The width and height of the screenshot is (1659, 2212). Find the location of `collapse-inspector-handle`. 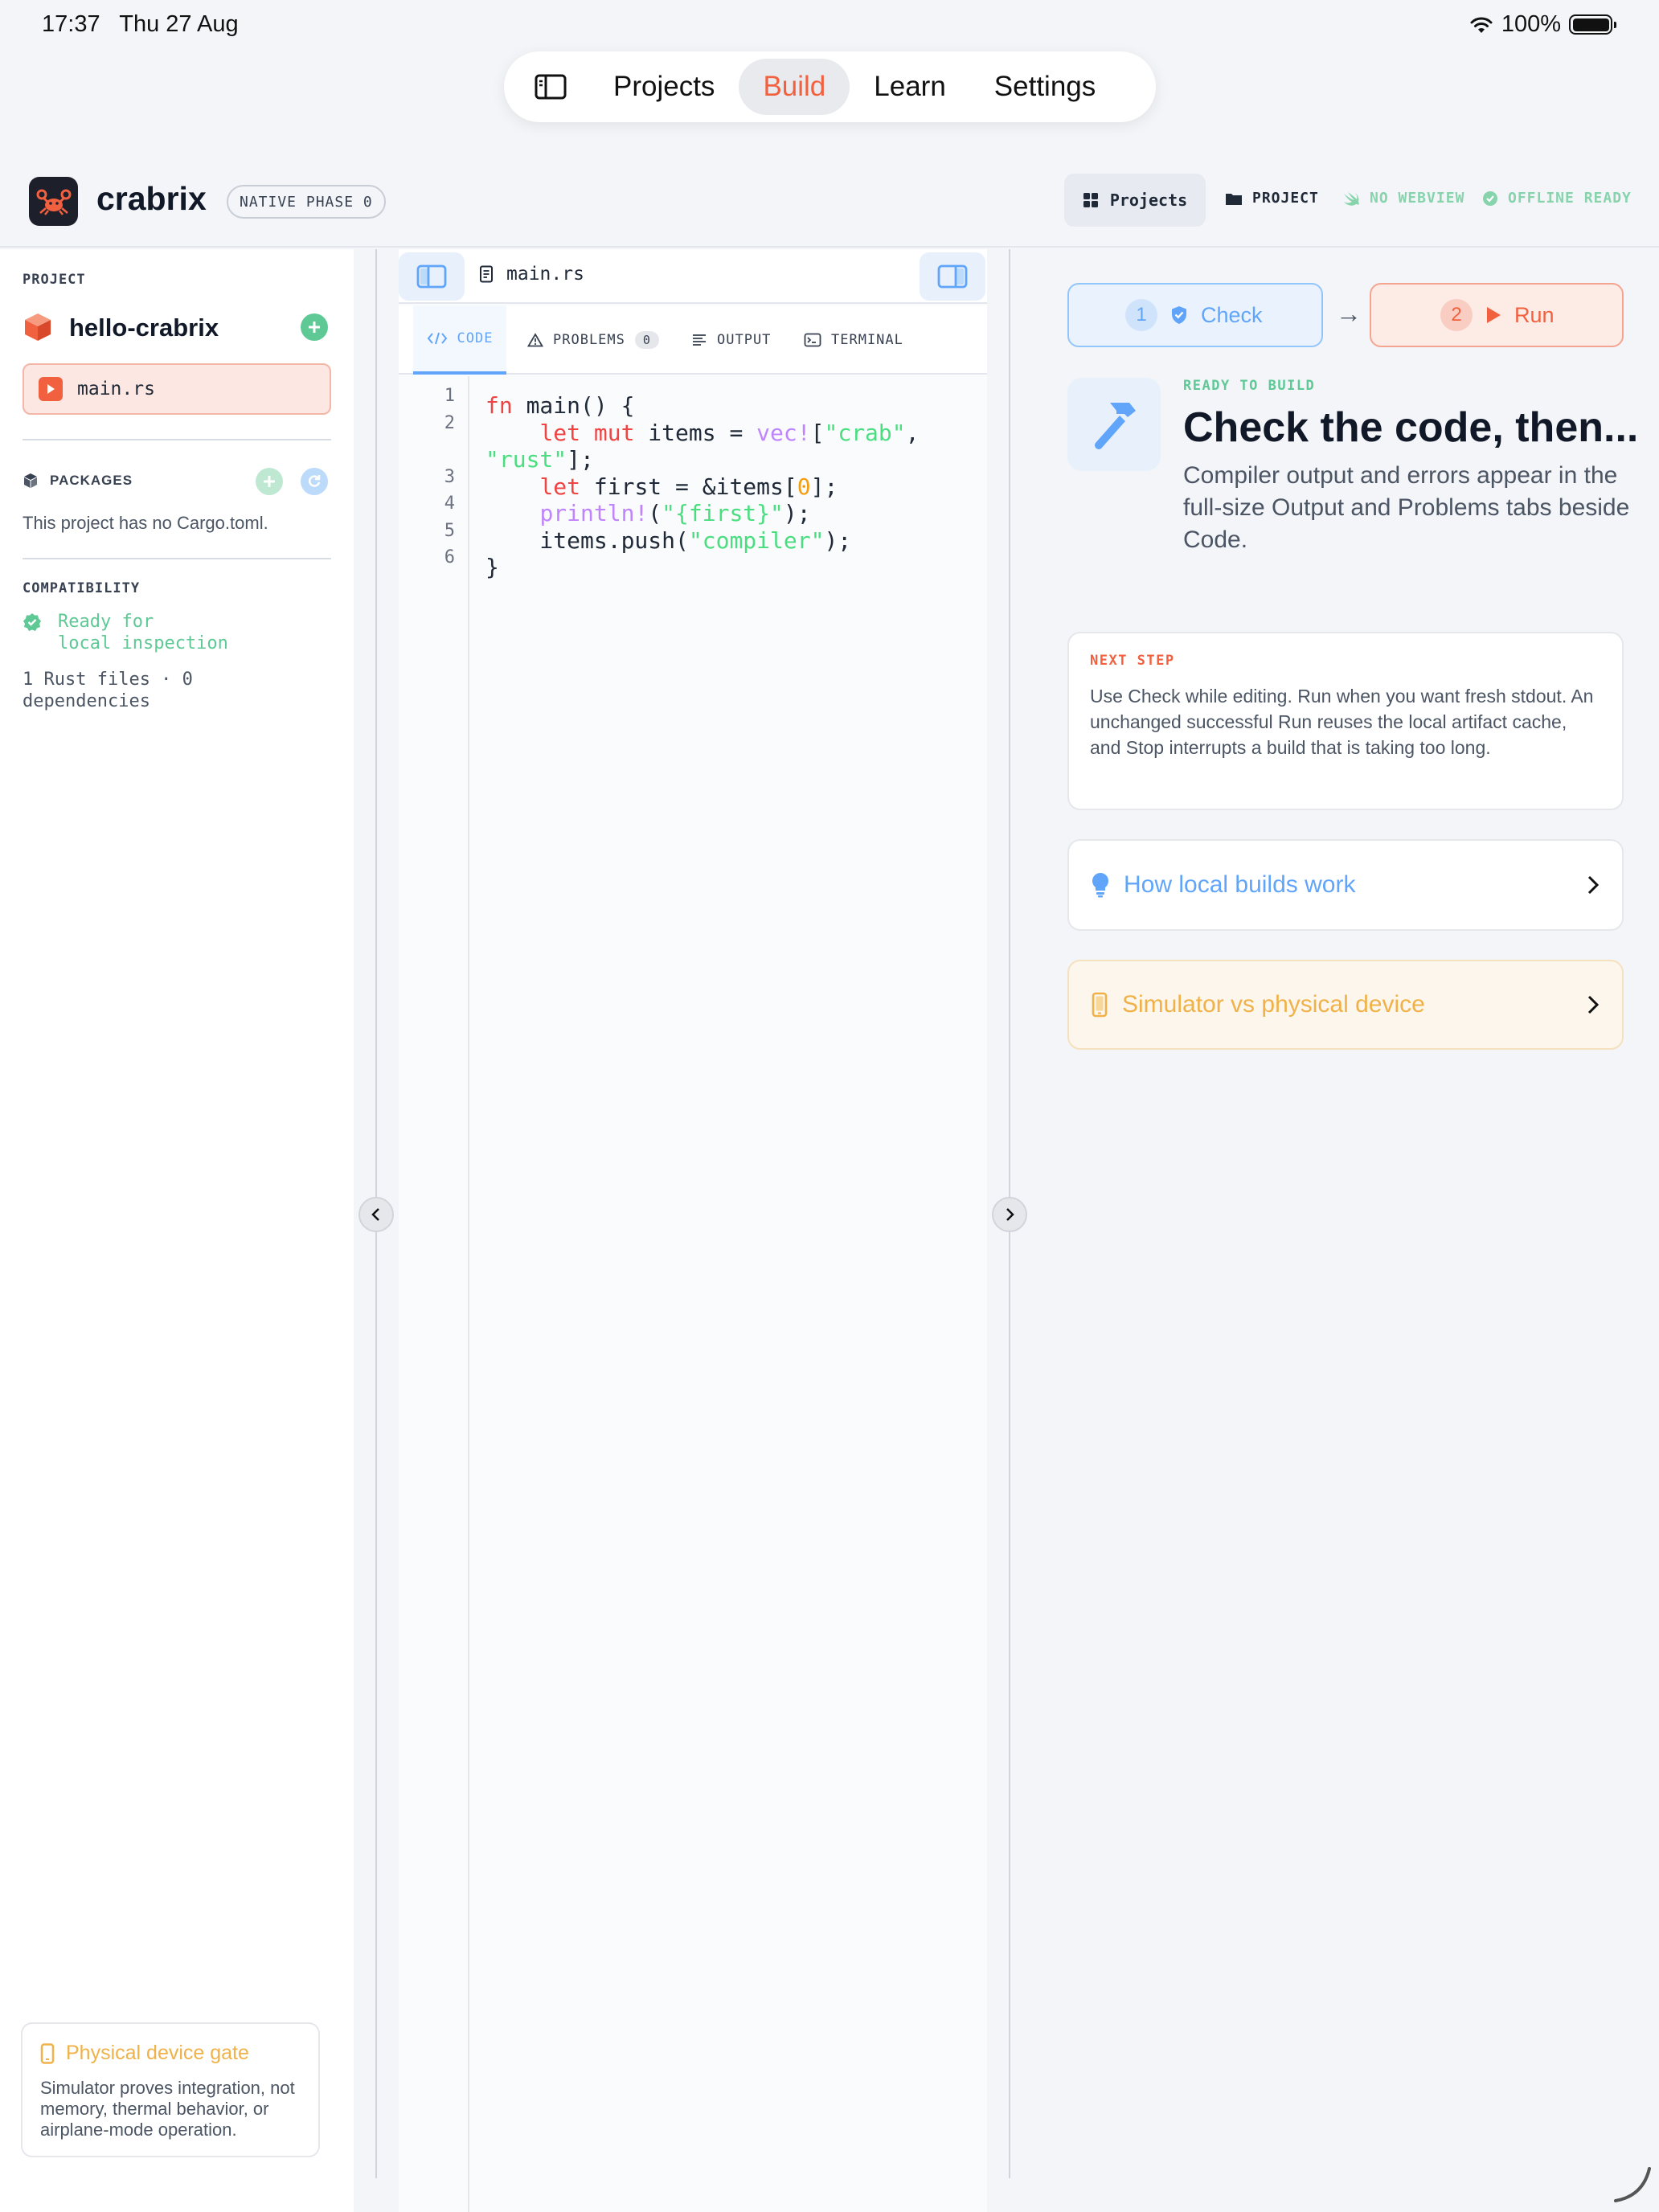

collapse-inspector-handle is located at coordinates (1010, 1214).